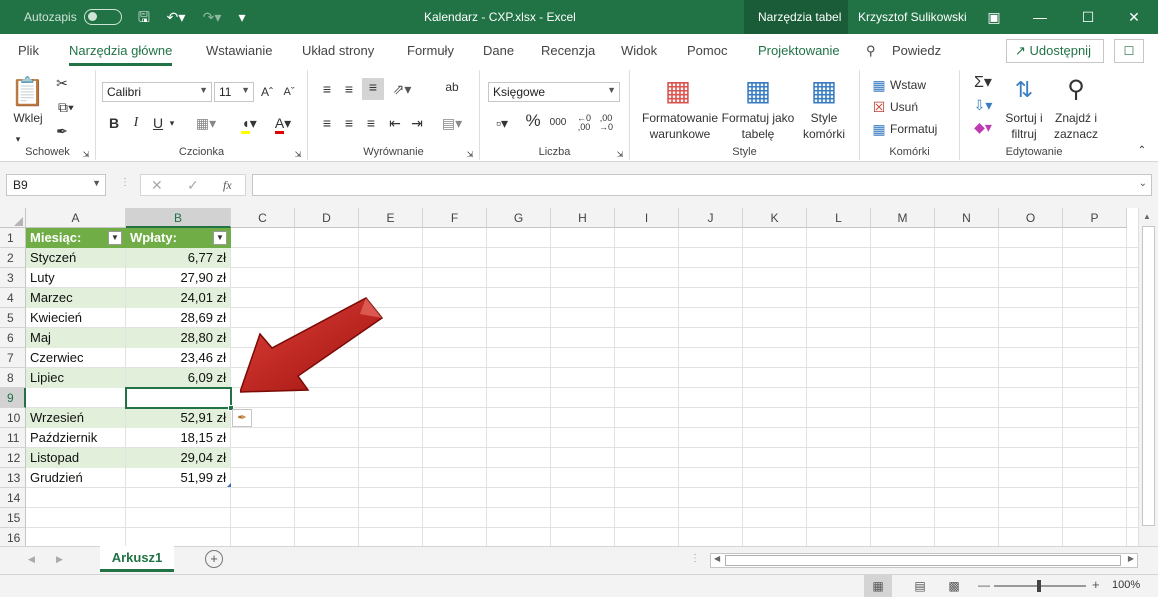 The image size is (1158, 597). What do you see at coordinates (1142, 151) in the screenshot?
I see `collapse-ribbon-icon: ⌃` at bounding box center [1142, 151].